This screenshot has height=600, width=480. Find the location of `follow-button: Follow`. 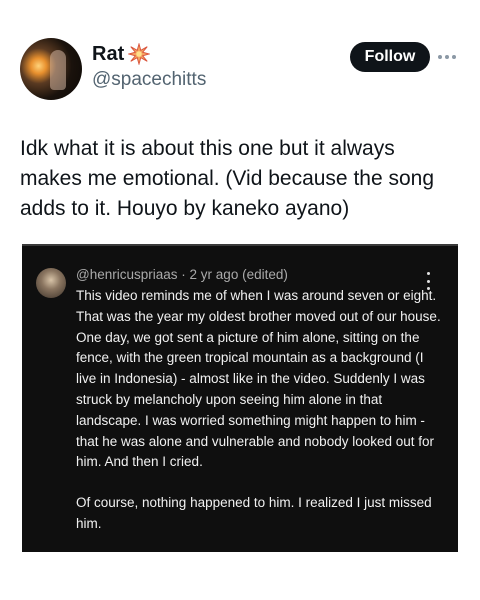

follow-button: Follow is located at coordinates (390, 57).